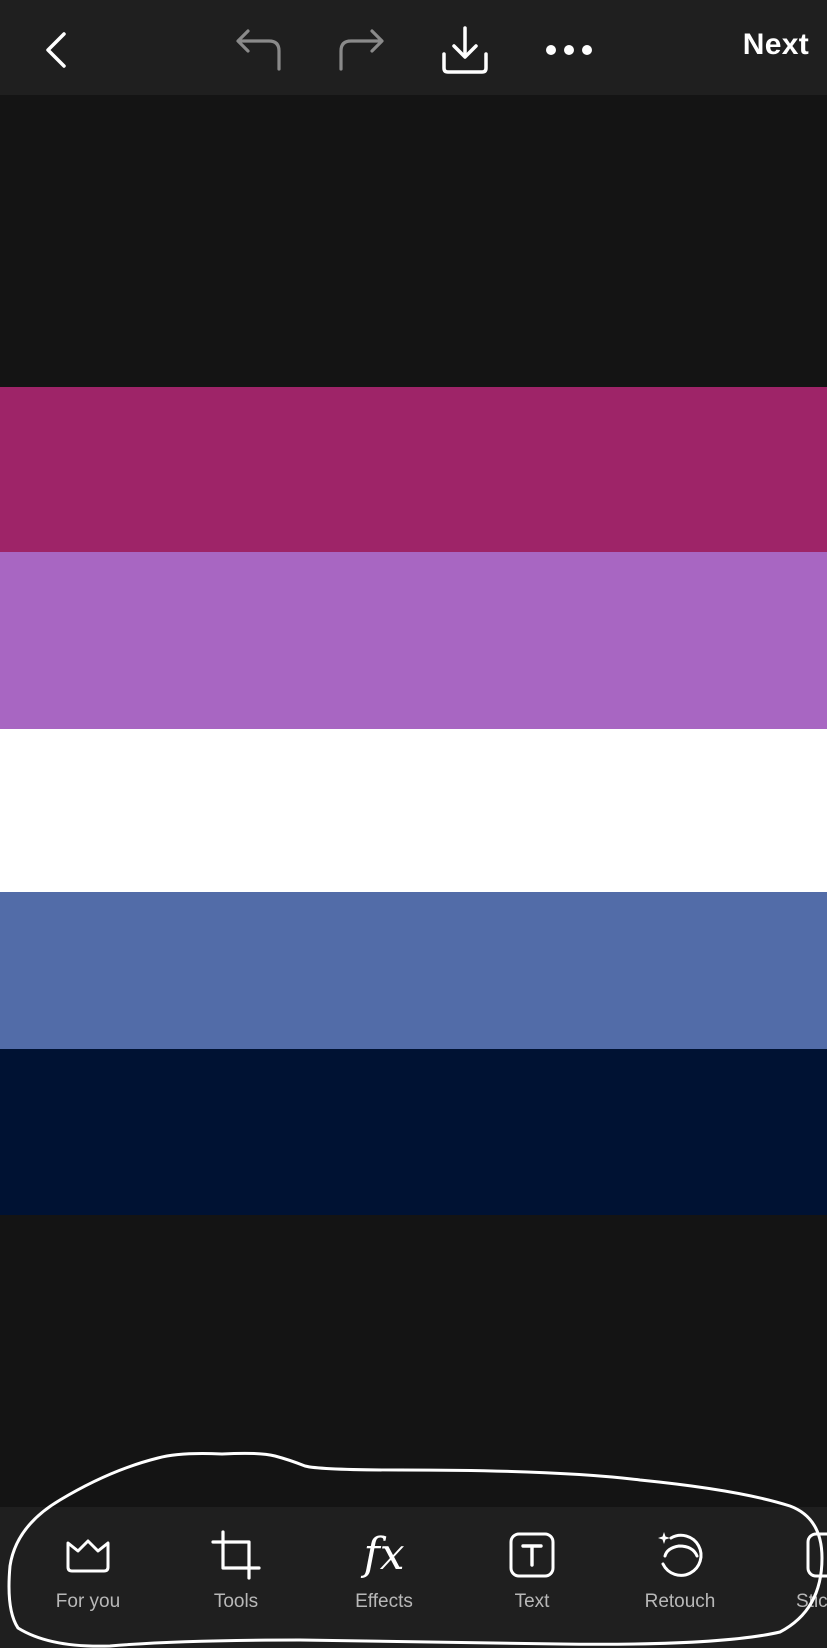  I want to click on tool-label: For you, so click(88, 1601).